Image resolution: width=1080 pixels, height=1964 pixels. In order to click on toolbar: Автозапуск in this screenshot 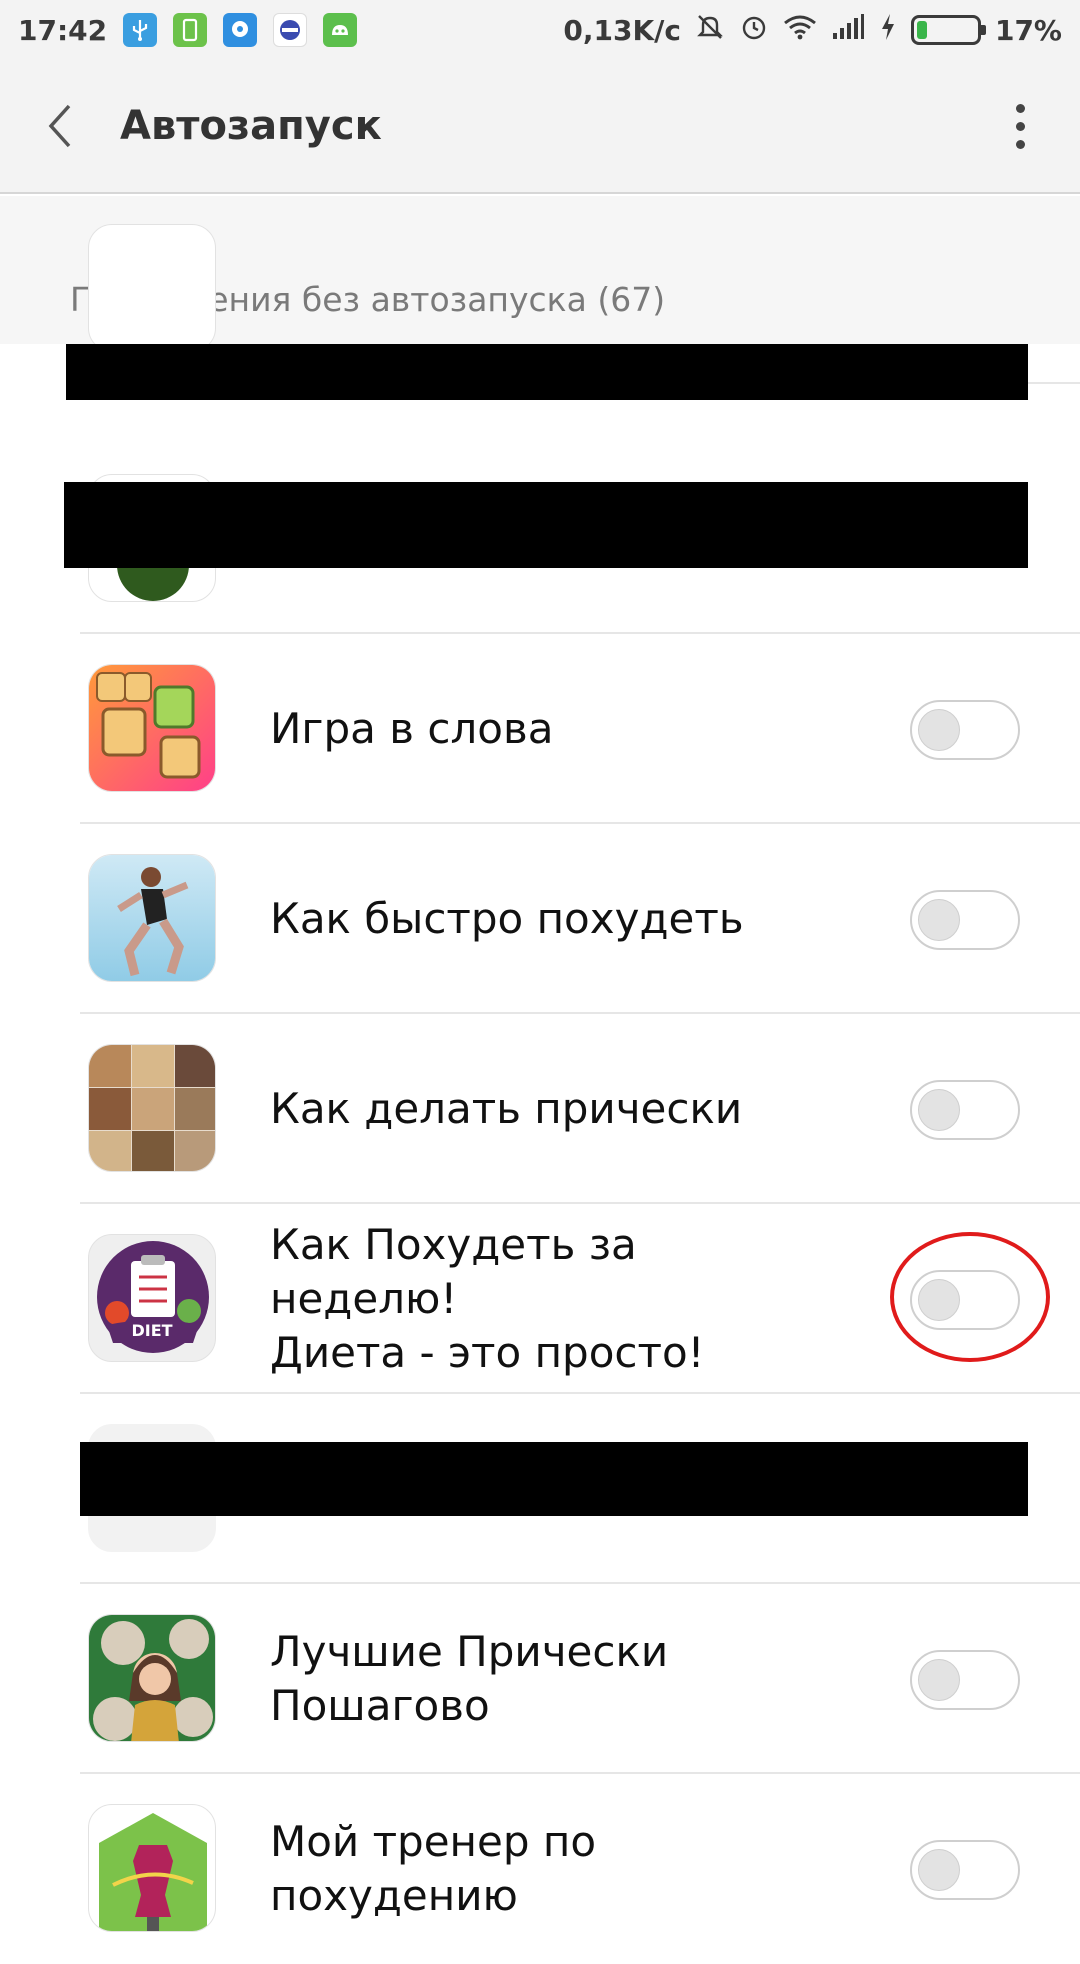, I will do `click(540, 127)`.